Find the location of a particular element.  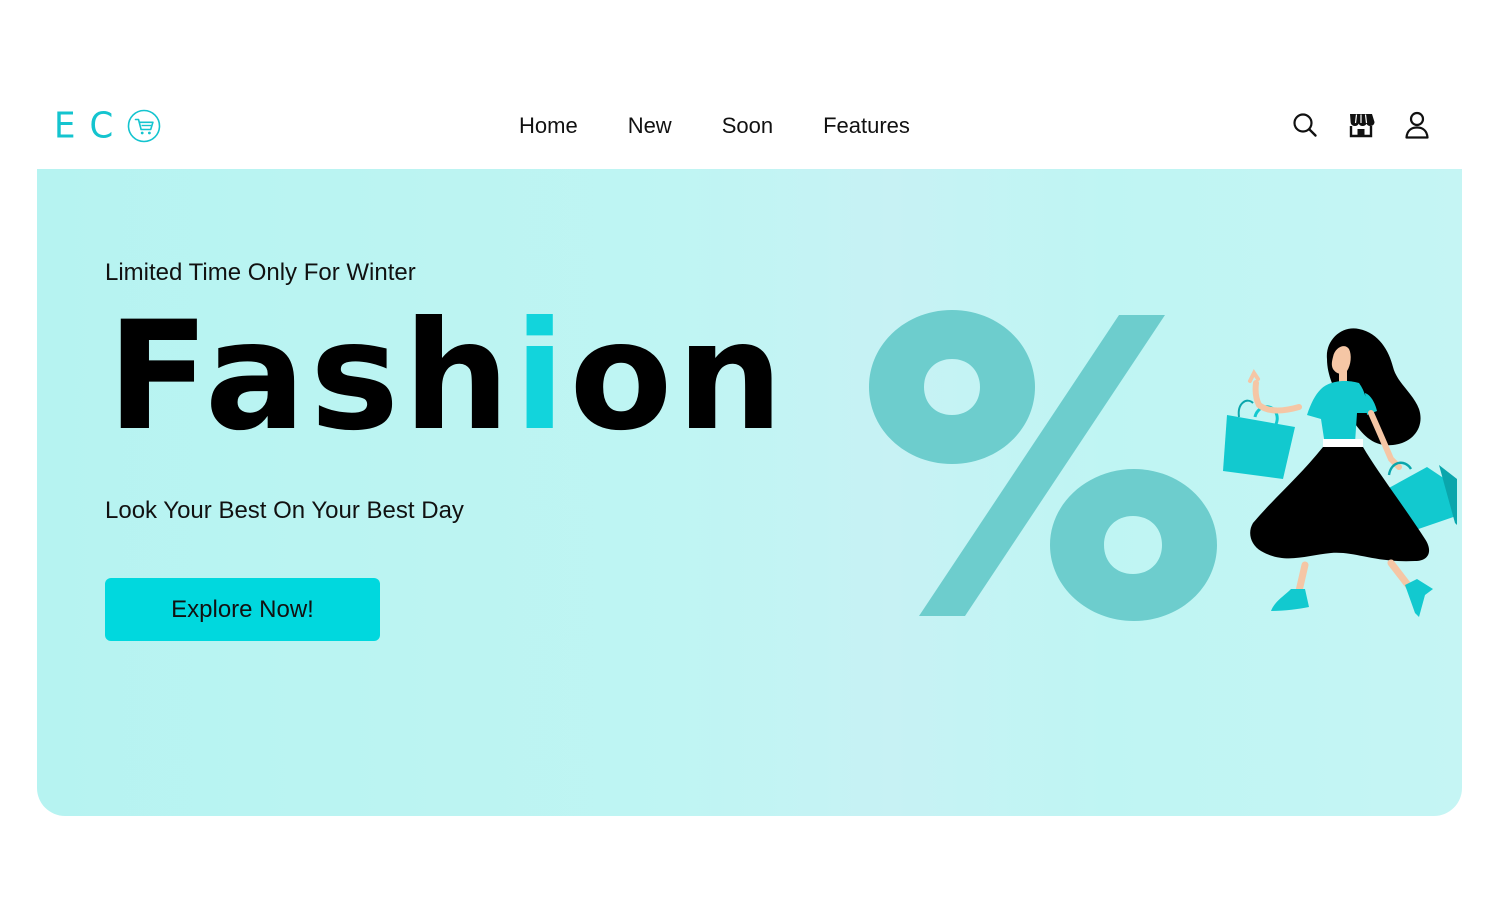

brand-logo: E C is located at coordinates (107, 126).